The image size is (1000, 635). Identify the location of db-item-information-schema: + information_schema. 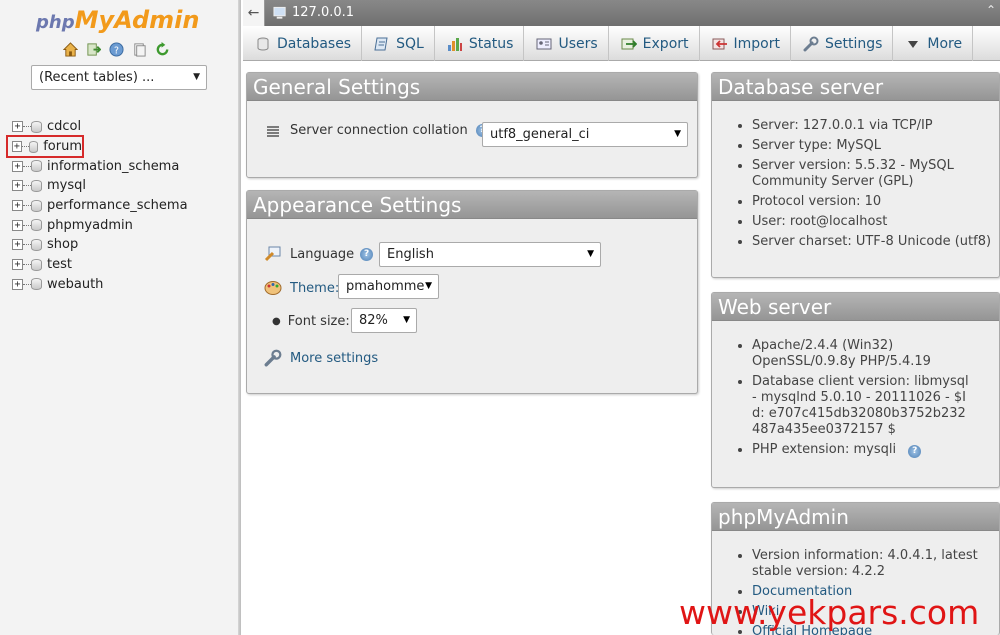
(100, 166).